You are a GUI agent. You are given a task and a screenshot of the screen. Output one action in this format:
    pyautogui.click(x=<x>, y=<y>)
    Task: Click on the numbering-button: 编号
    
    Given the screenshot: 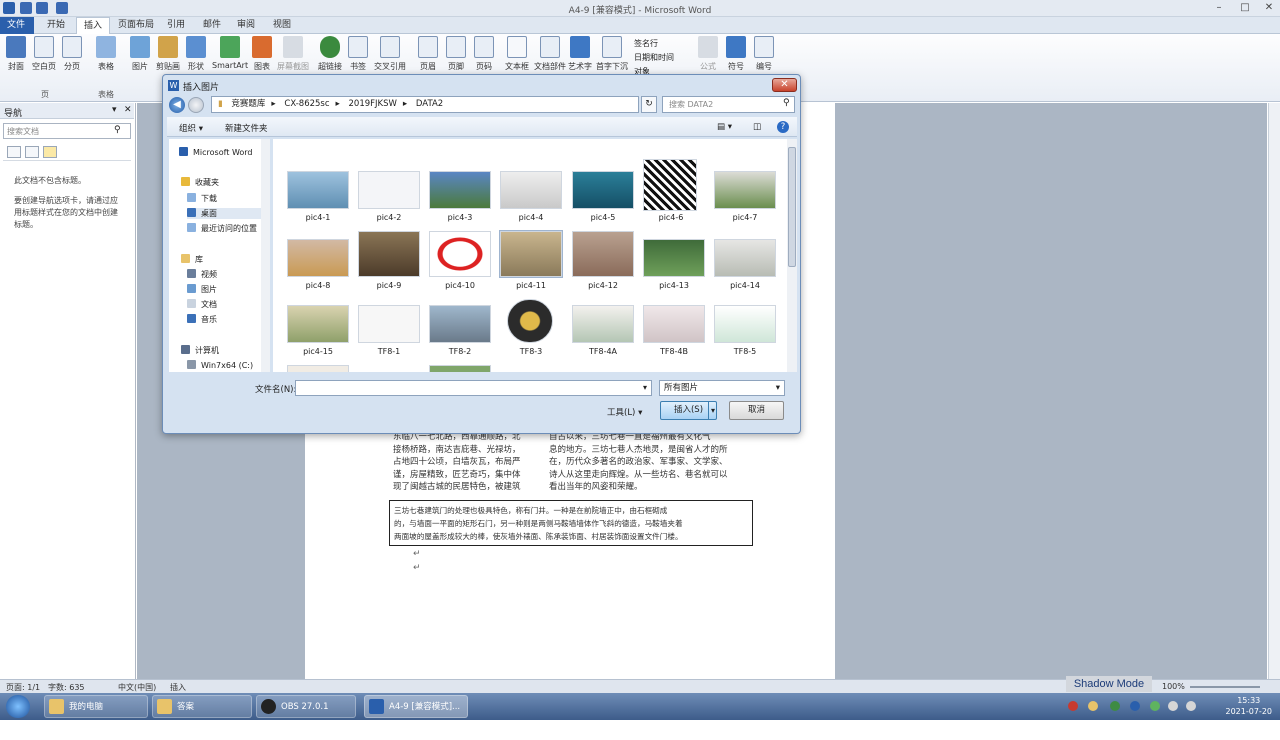 What is the action you would take?
    pyautogui.click(x=764, y=54)
    